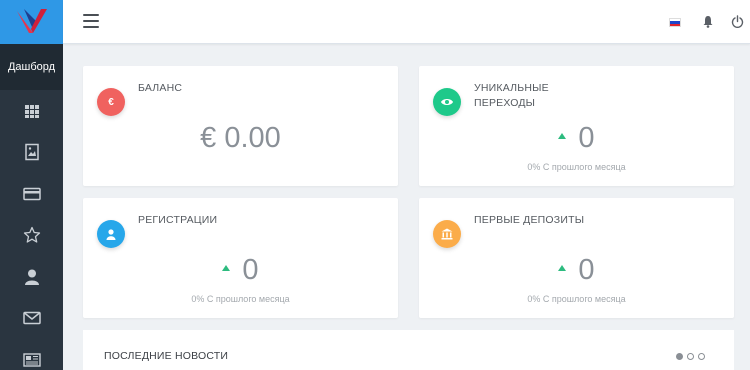  I want to click on menu-toggle-icon, so click(91, 21).